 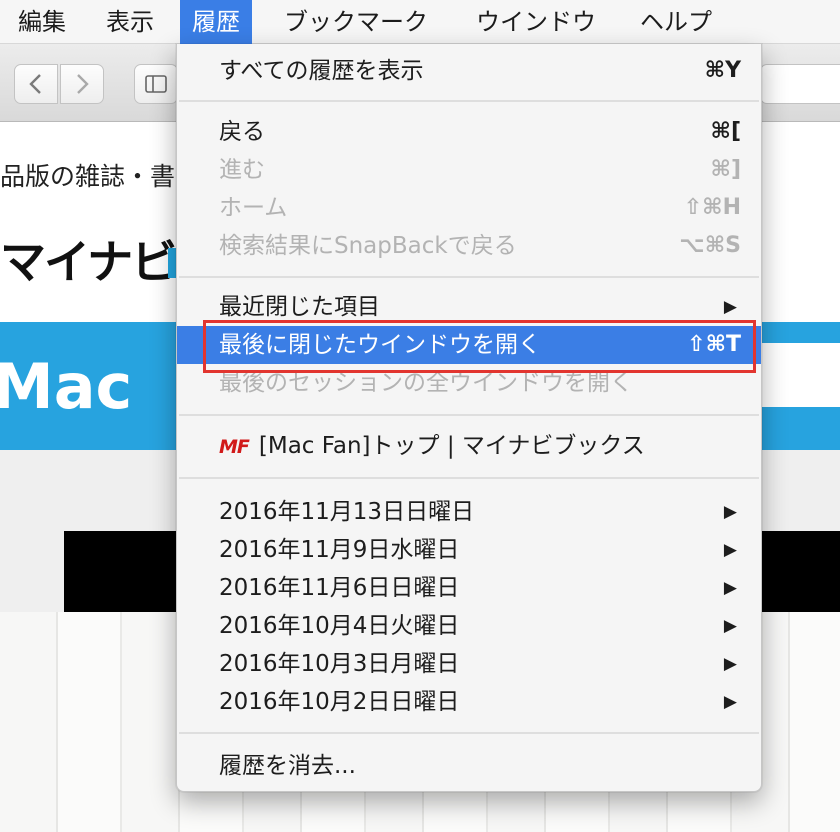 What do you see at coordinates (536, 22) in the screenshot?
I see `menu-window: ウインドウ` at bounding box center [536, 22].